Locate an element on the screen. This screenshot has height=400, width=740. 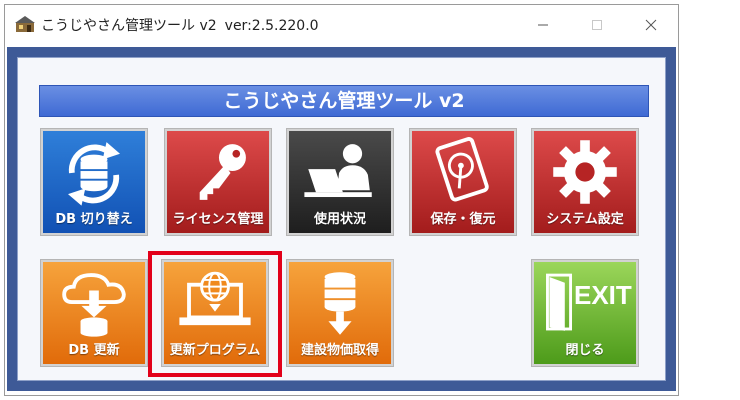
close-window-button is located at coordinates (651, 25).